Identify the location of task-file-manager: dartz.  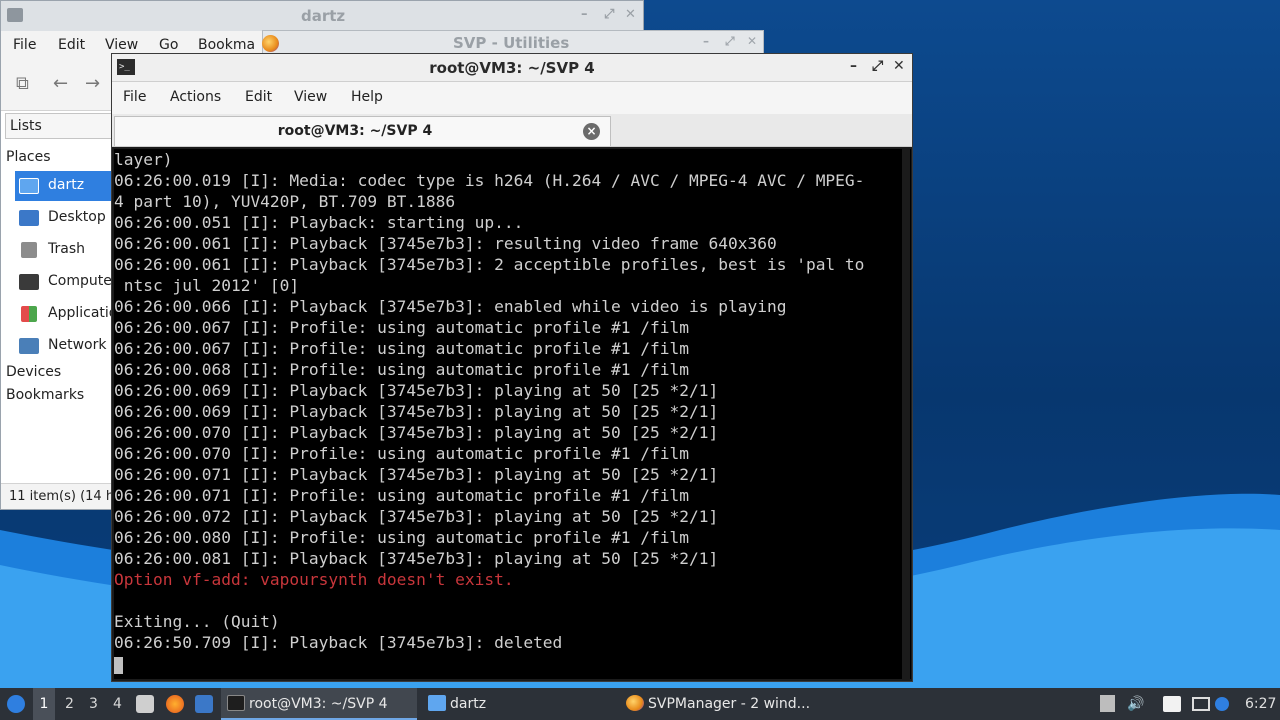
(518, 704).